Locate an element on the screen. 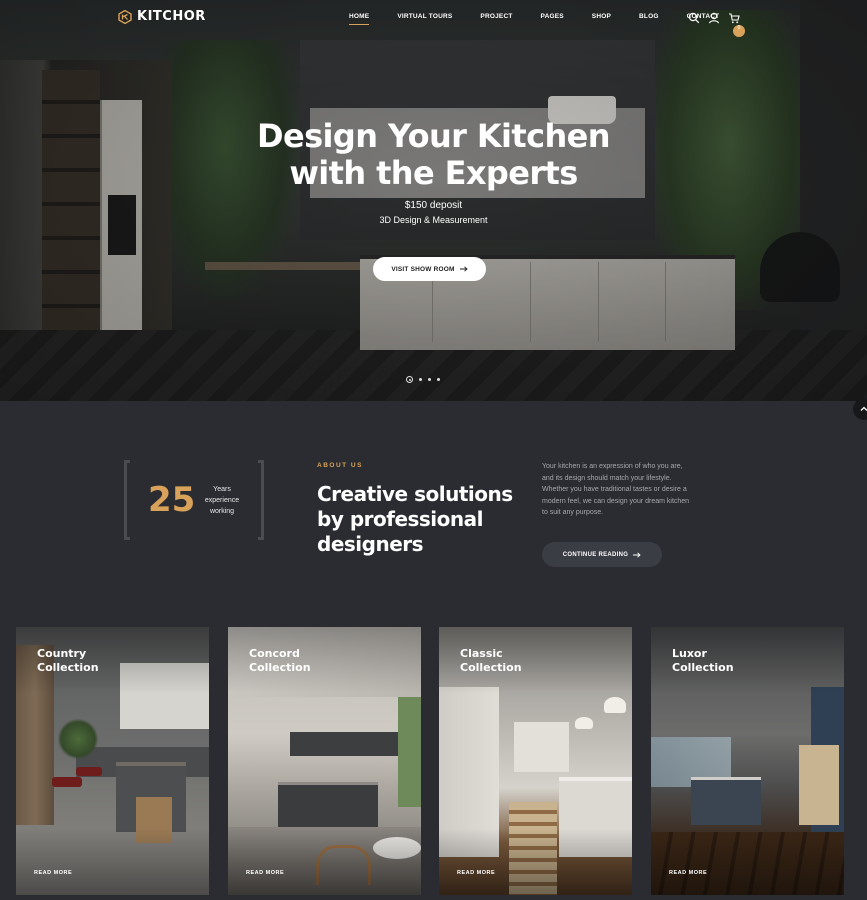 The height and width of the screenshot is (900, 867). collection-title: Country Collection is located at coordinates (112, 660).